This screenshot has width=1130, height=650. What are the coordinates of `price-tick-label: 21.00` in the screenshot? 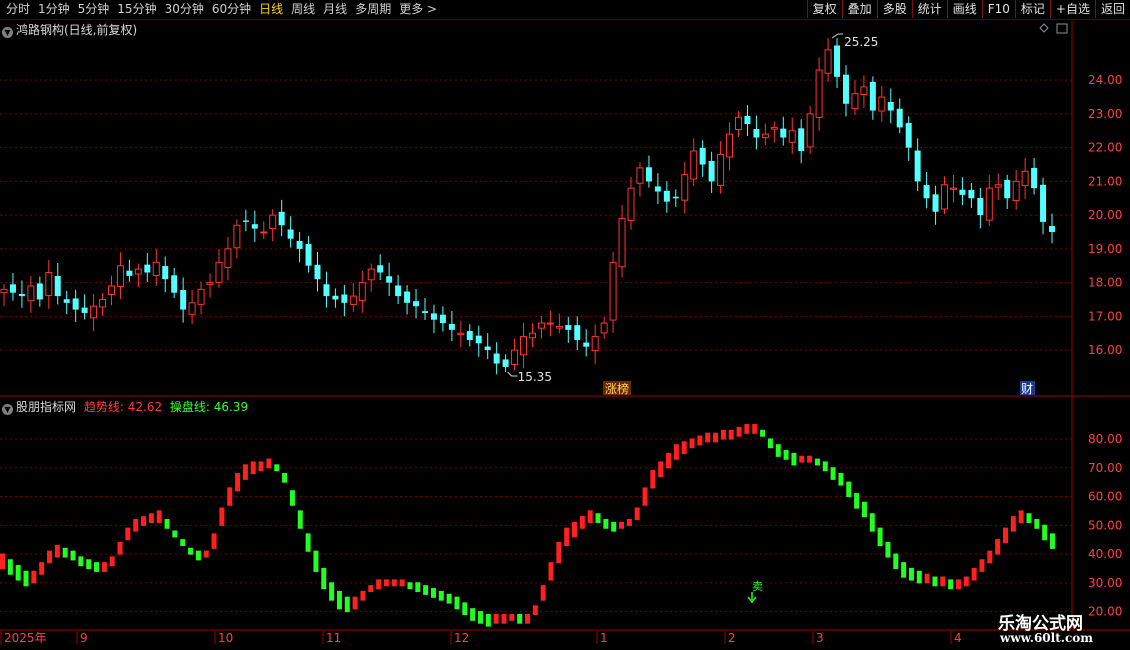 It's located at (1105, 181).